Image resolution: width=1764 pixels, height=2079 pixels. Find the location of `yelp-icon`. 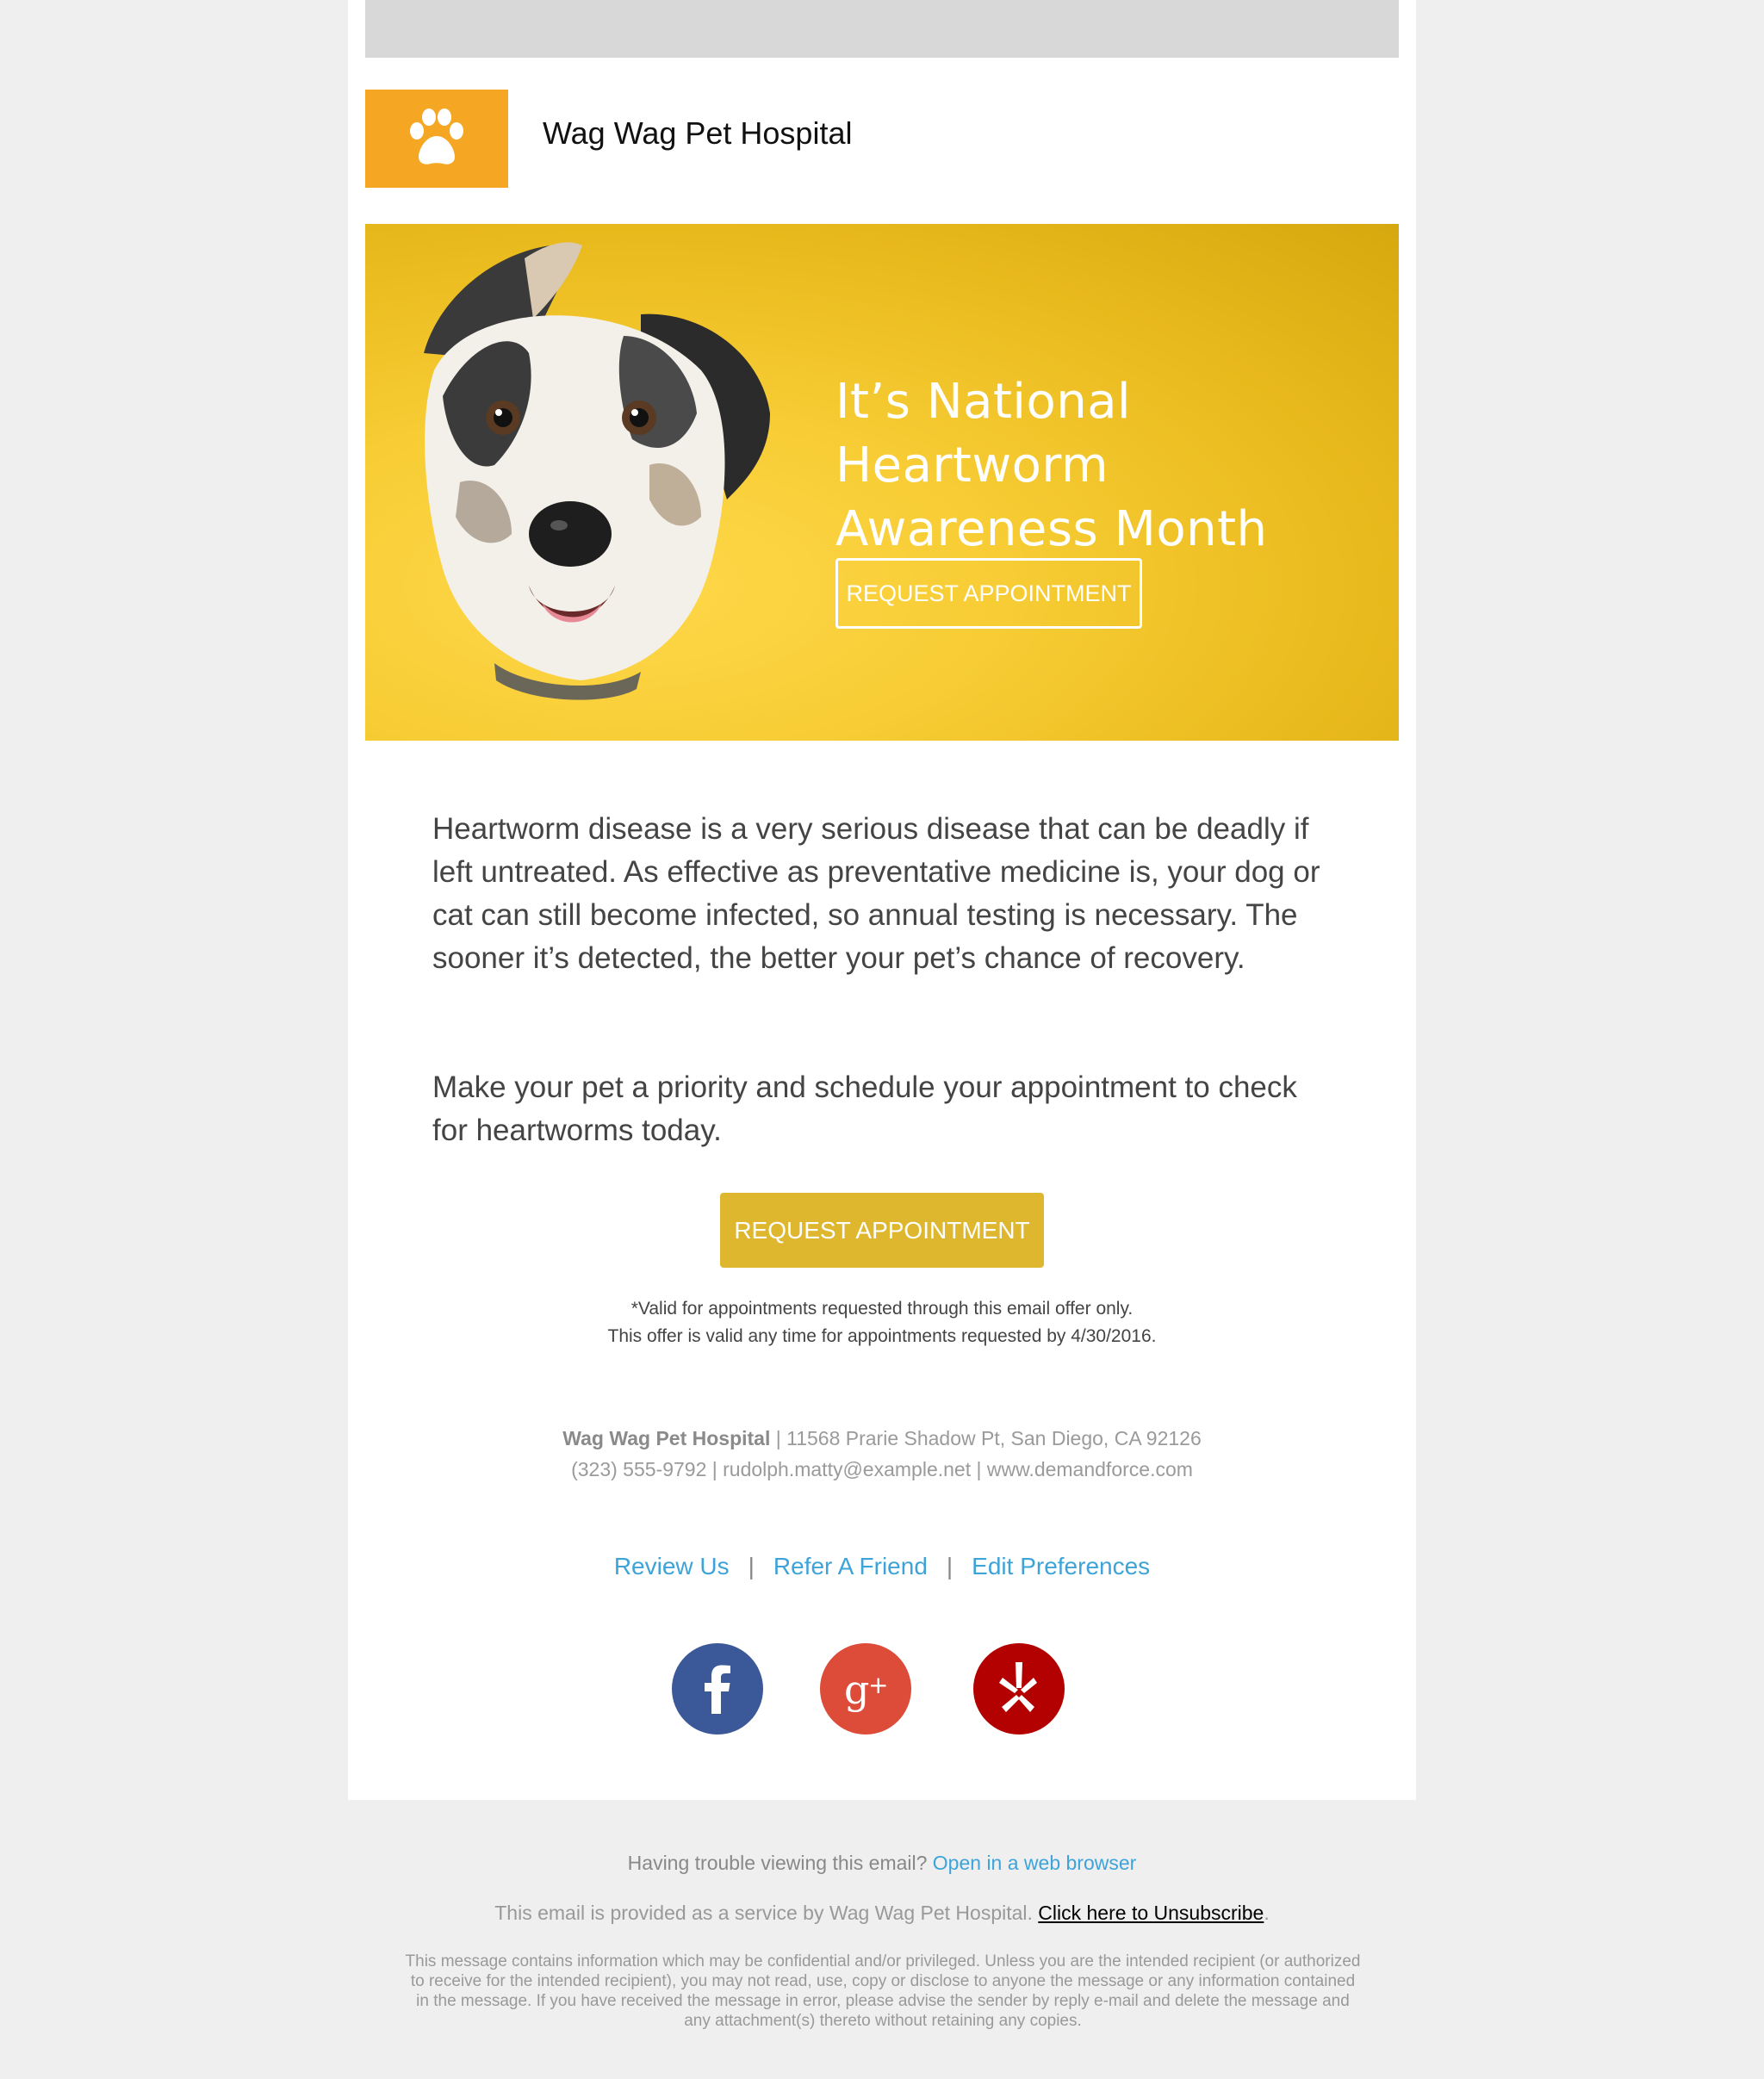

yelp-icon is located at coordinates (1019, 1689).